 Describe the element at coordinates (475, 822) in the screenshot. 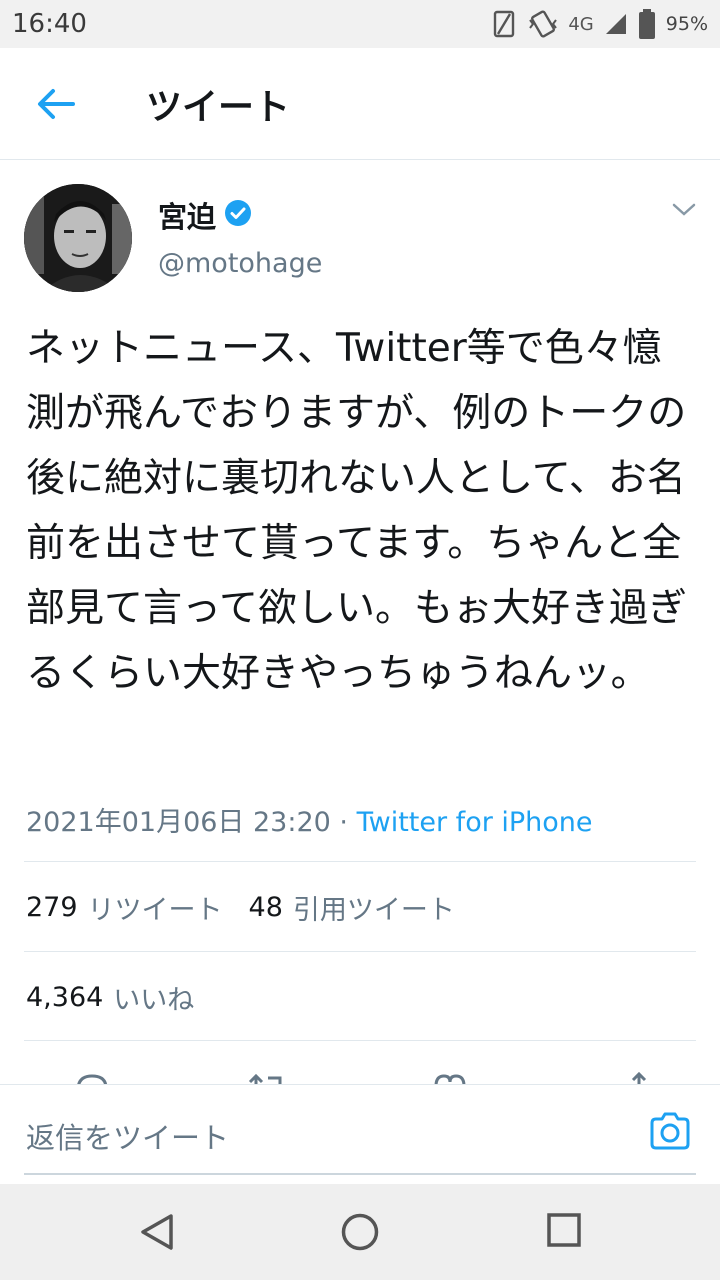

I see `tweet-source-link: Twitter for iPhone` at that location.